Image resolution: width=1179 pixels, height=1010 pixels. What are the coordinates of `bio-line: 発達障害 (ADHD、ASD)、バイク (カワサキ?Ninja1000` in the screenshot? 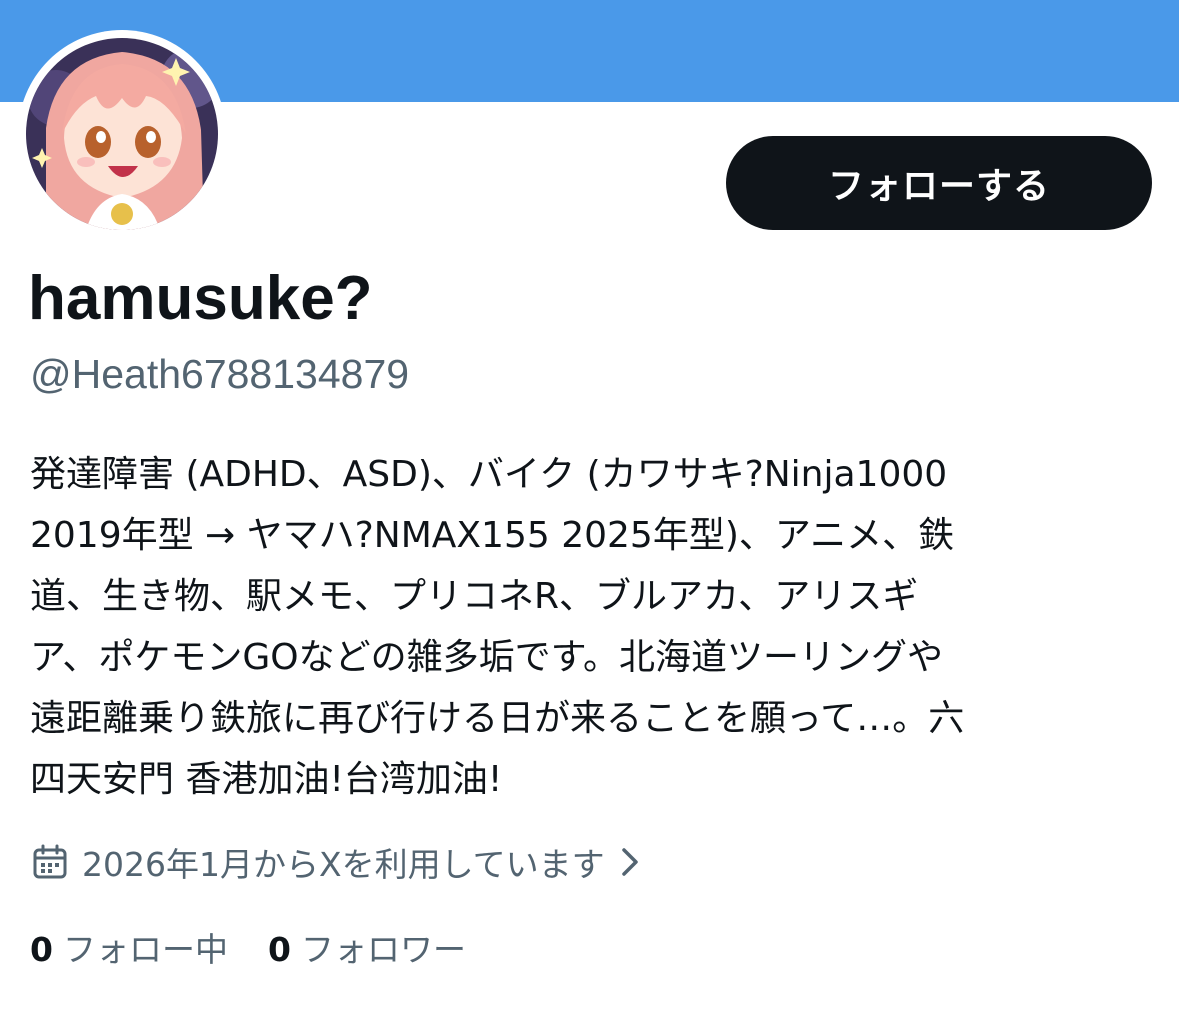 It's located at (489, 474).